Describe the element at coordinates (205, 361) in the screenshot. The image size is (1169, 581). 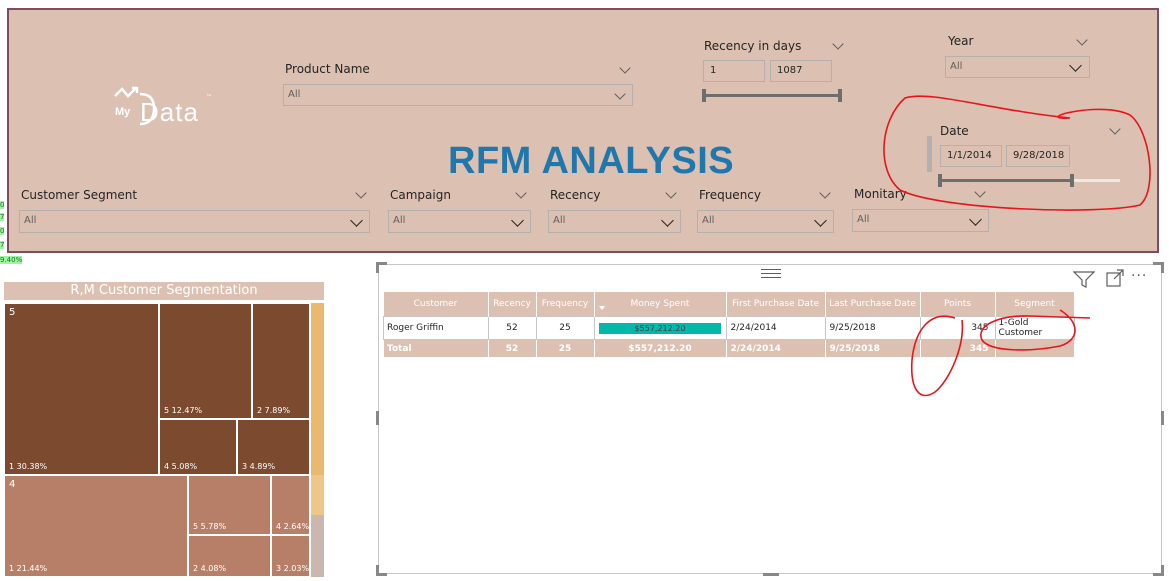
I see `treemap-tile: 5 12.47%` at that location.